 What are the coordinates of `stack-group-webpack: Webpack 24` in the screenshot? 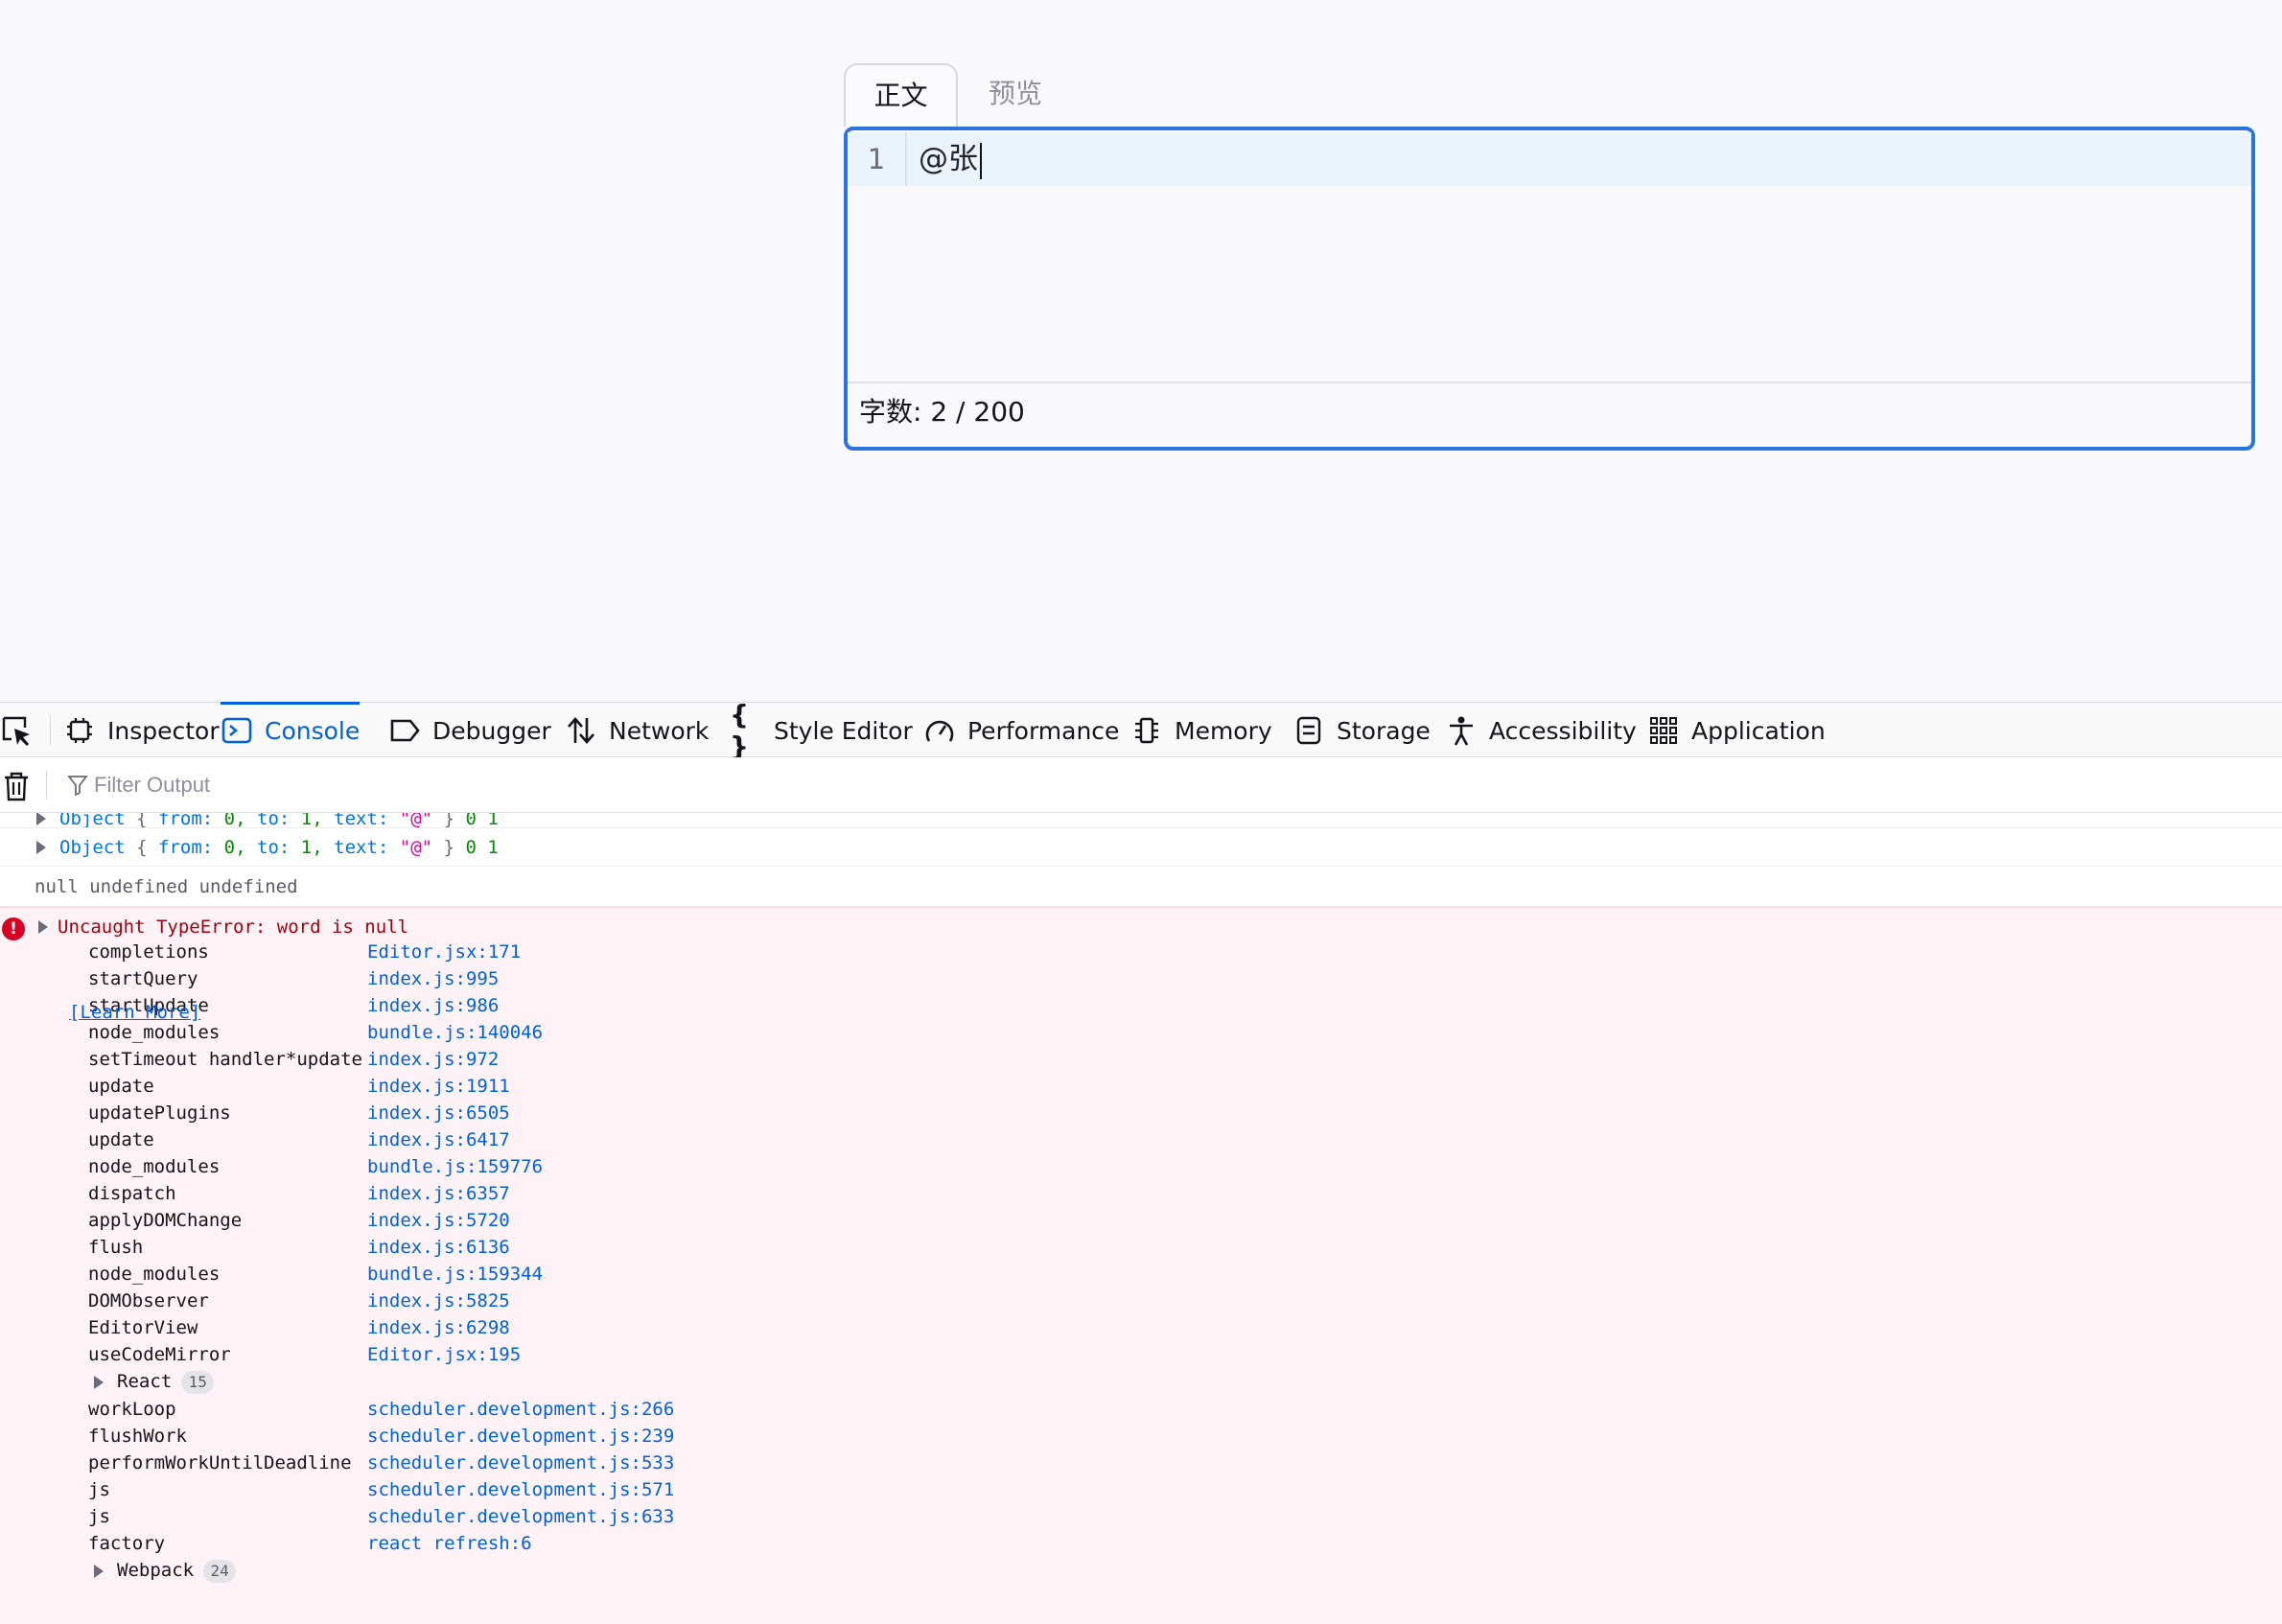 It's located at (381, 1571).